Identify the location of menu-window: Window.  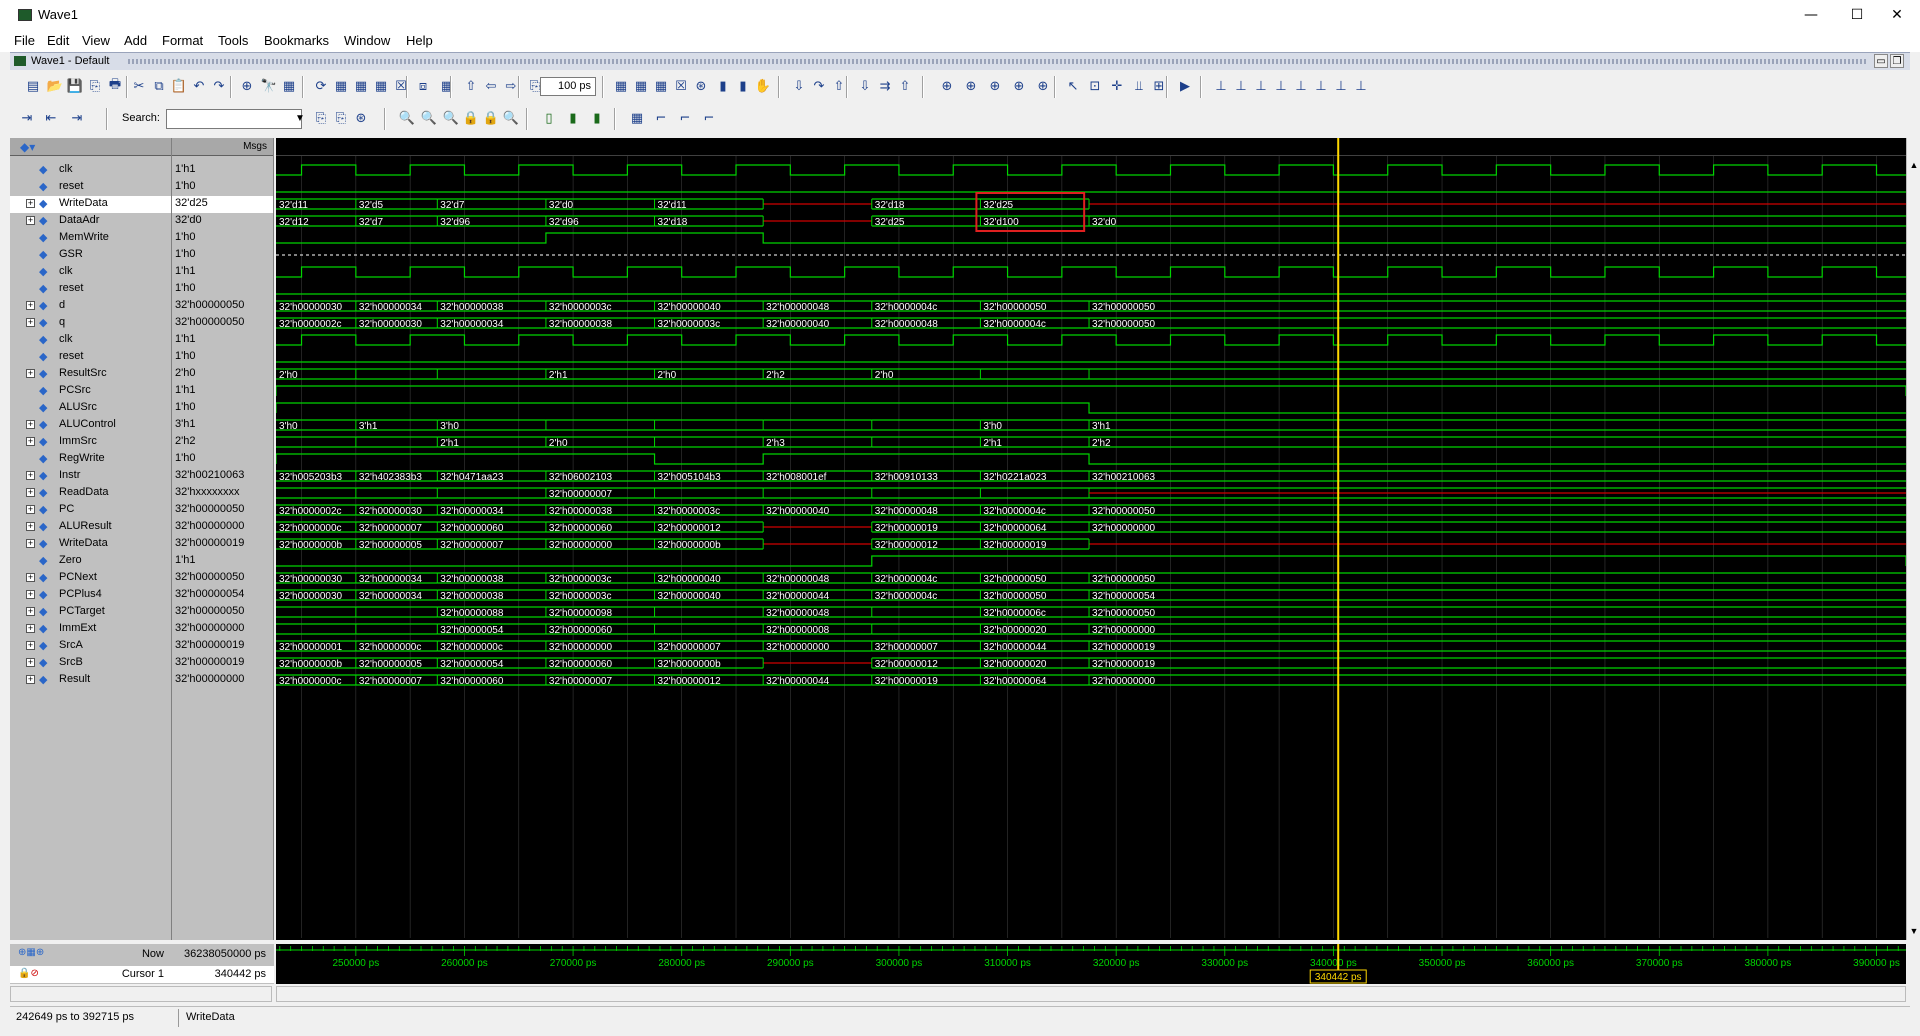
(367, 40).